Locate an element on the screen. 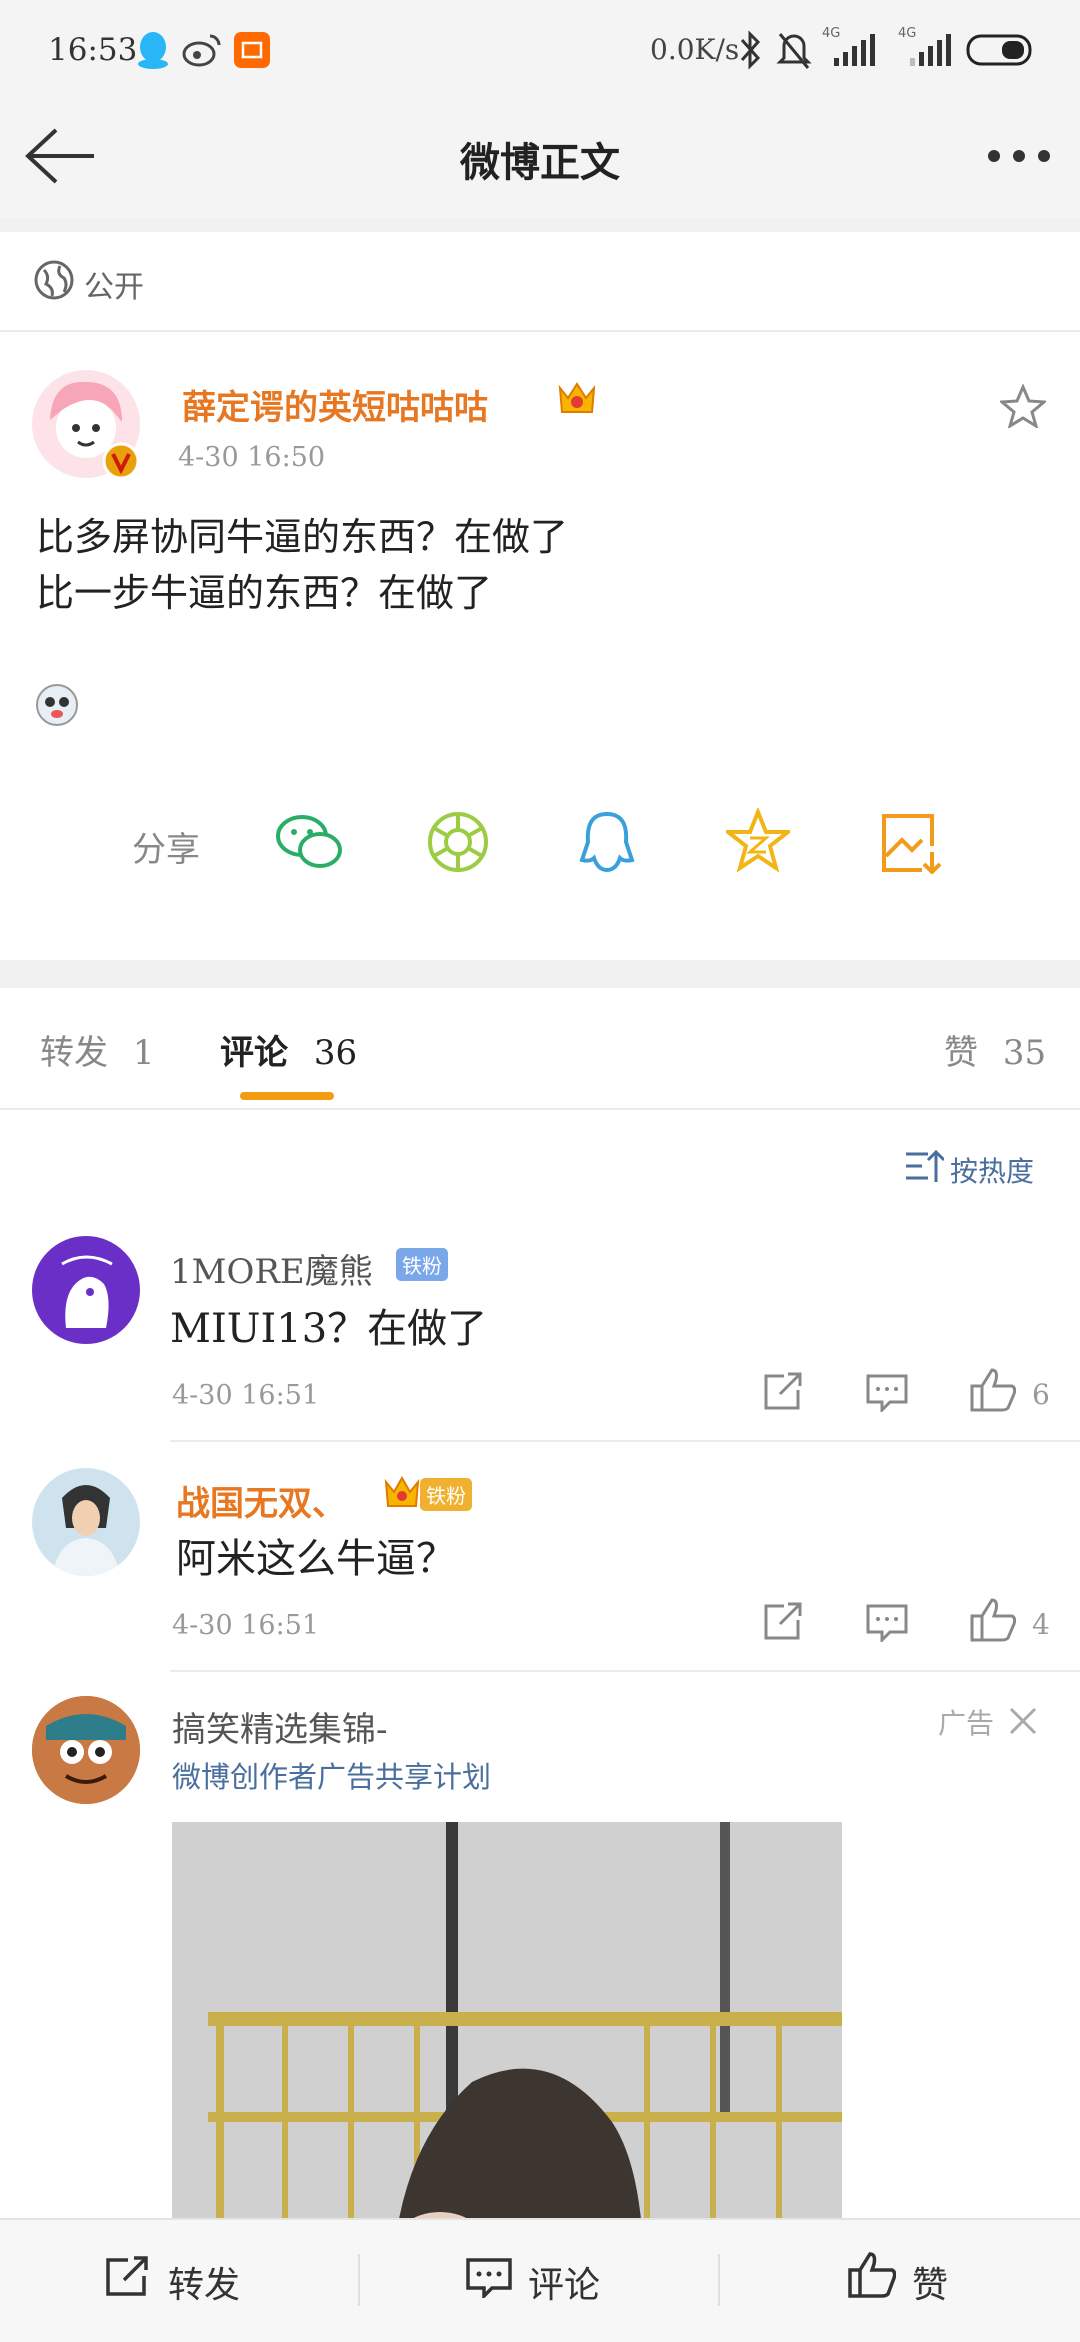 The width and height of the screenshot is (1080, 2342). battery-icon is located at coordinates (1001, 50).